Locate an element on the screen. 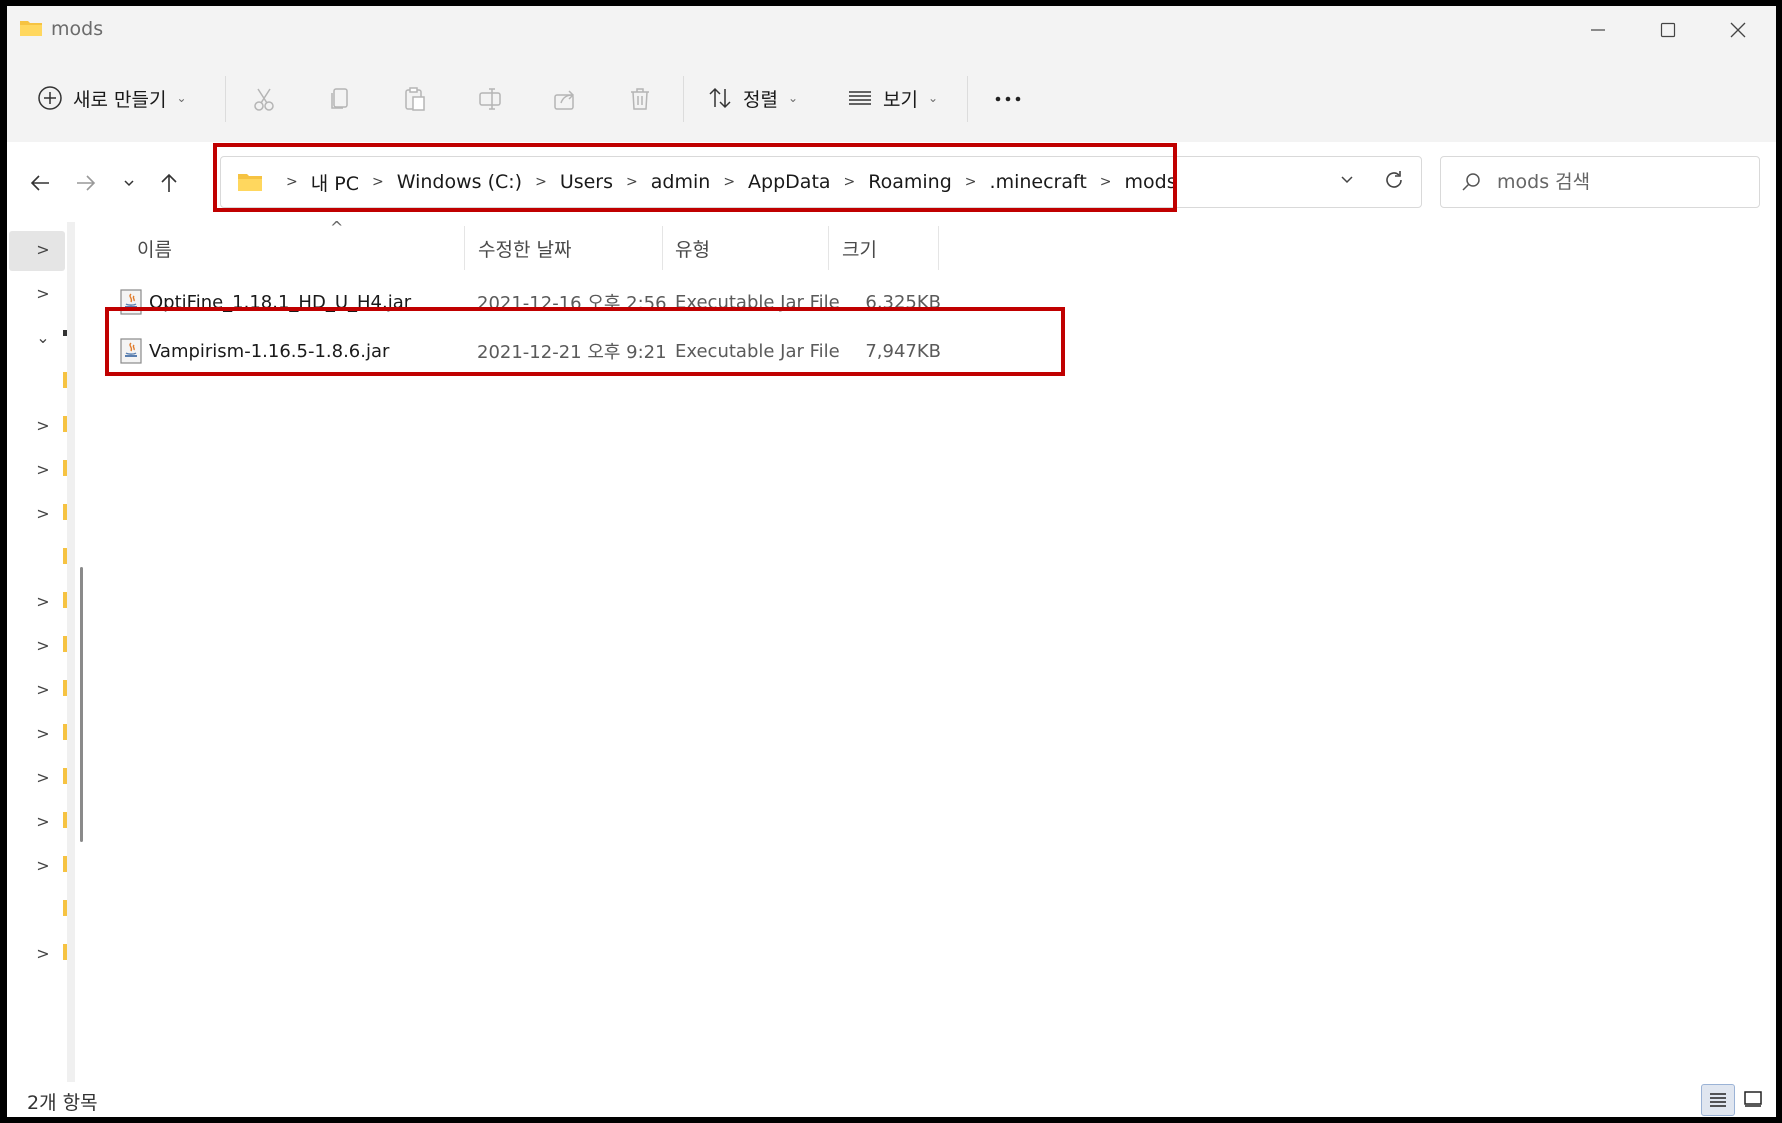 The width and height of the screenshot is (1782, 1123). breadcrumb-item: Windows (C:) is located at coordinates (459, 182).